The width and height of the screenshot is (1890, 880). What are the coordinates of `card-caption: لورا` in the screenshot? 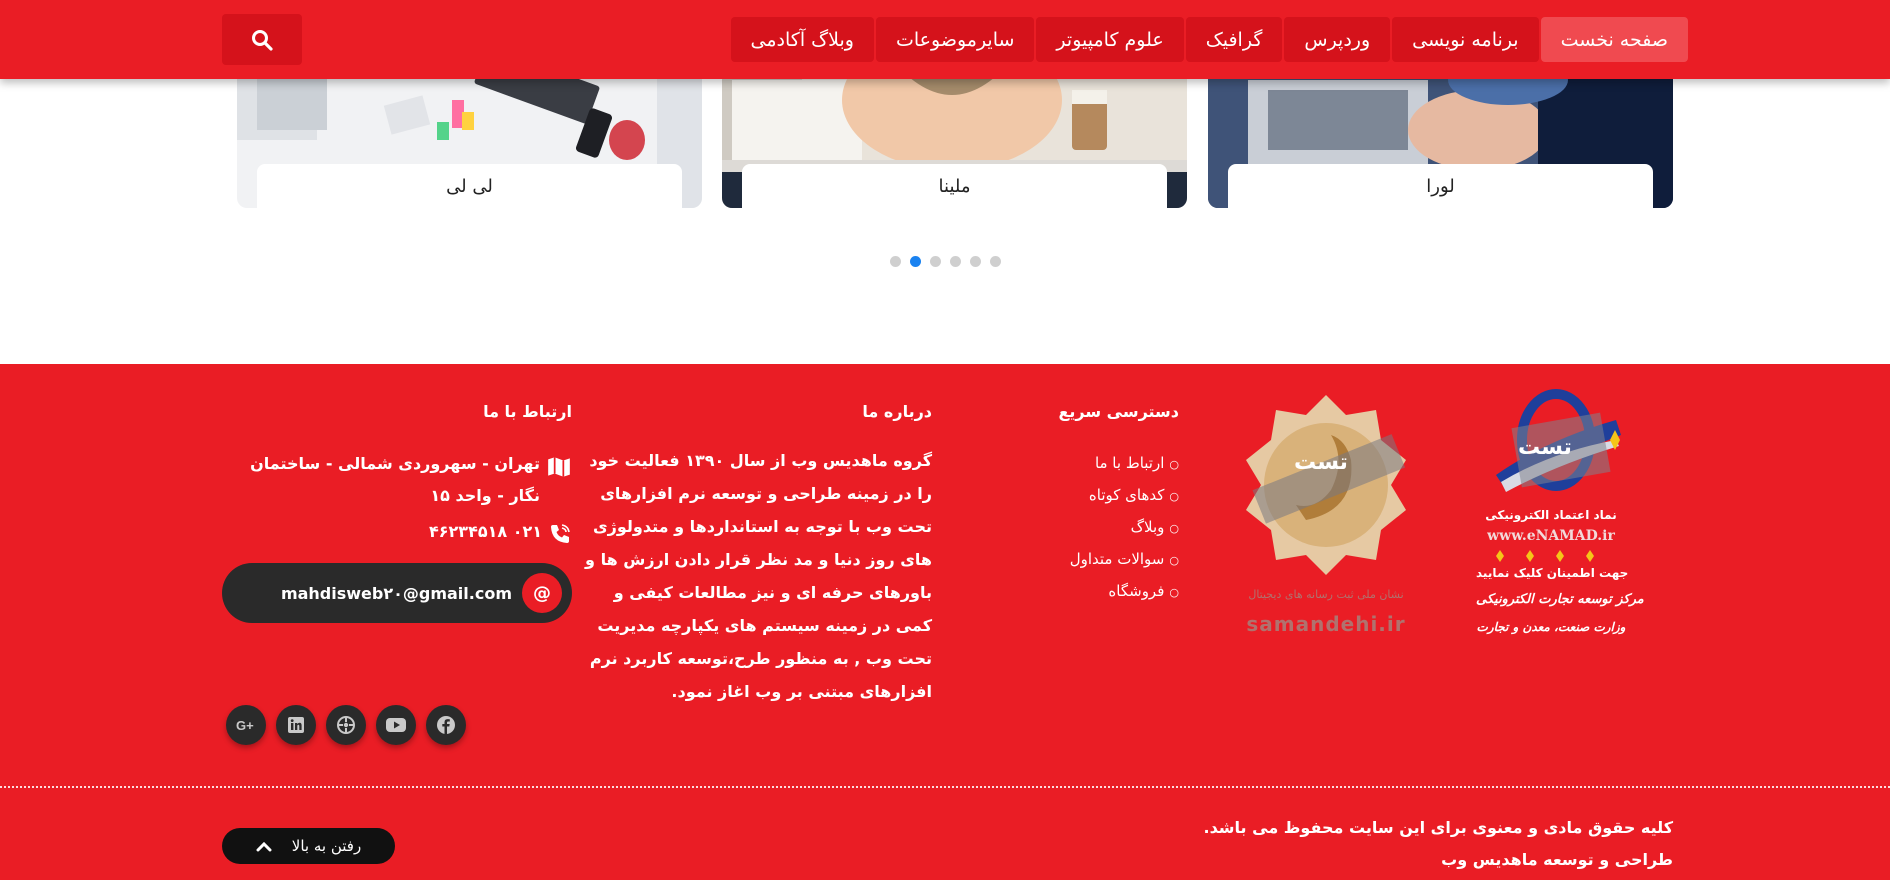 It's located at (1440, 186).